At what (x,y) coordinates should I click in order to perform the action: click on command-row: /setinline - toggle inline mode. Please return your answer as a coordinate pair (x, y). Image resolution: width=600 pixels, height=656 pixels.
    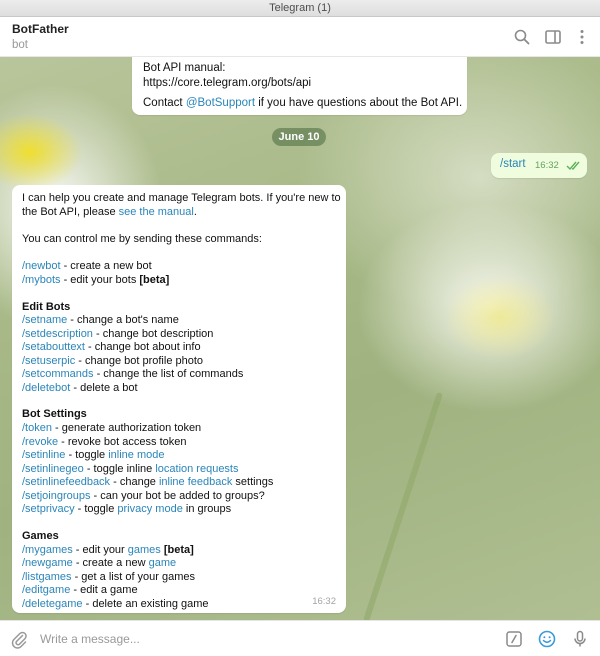
    Looking at the image, I should click on (93, 455).